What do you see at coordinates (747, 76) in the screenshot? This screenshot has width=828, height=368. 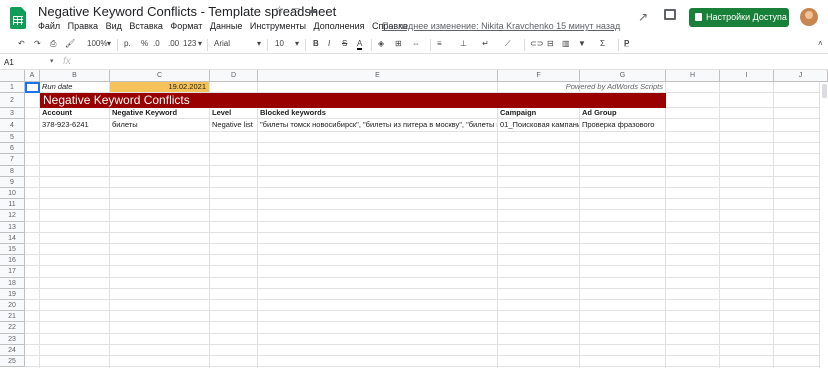 I see `column-header: I` at bounding box center [747, 76].